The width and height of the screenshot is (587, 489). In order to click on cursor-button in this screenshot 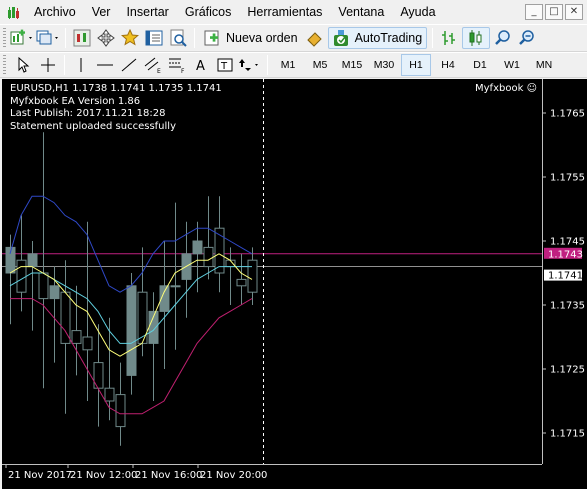, I will do `click(24, 65)`.